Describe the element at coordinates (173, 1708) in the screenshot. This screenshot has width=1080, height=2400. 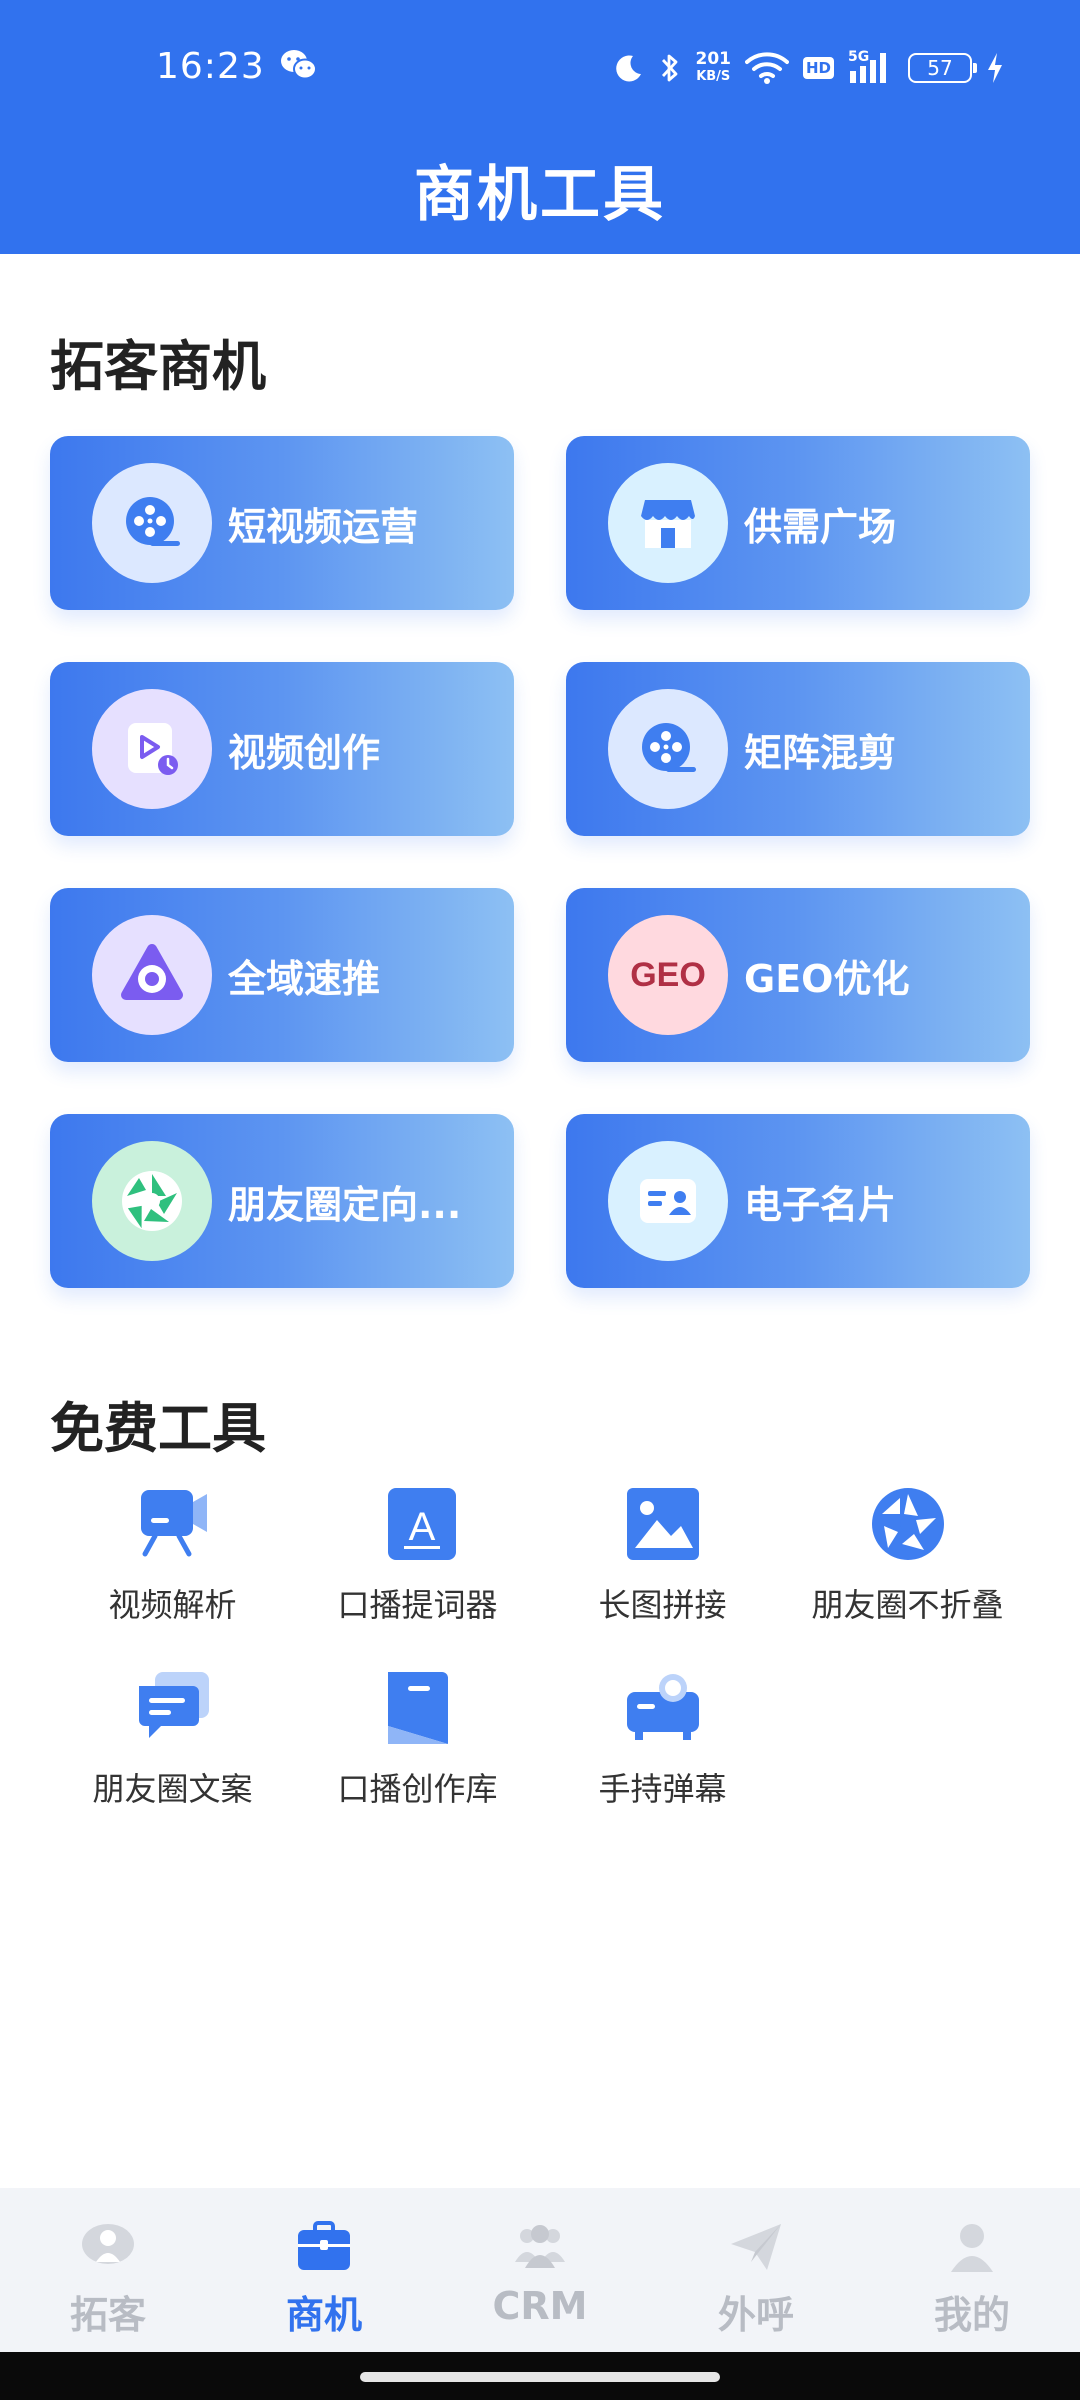
I see `chat-bubble-icon` at that location.